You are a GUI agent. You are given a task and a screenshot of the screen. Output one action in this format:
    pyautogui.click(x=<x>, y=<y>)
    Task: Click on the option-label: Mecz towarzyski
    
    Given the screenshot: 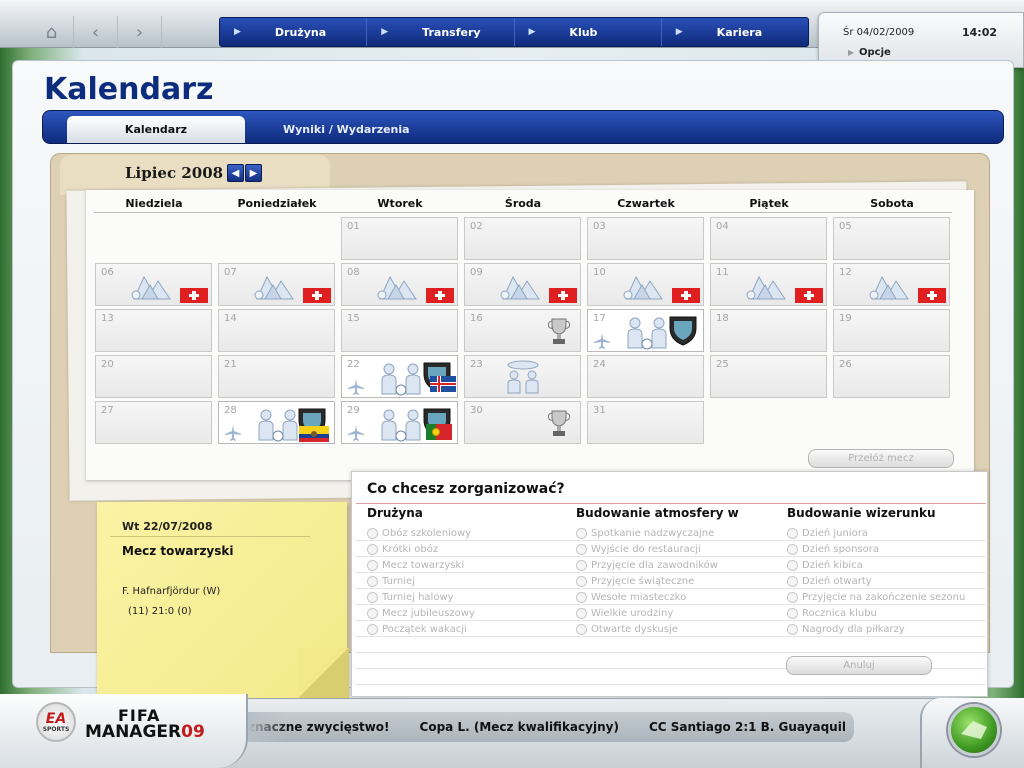 What is the action you would take?
    pyautogui.click(x=423, y=565)
    